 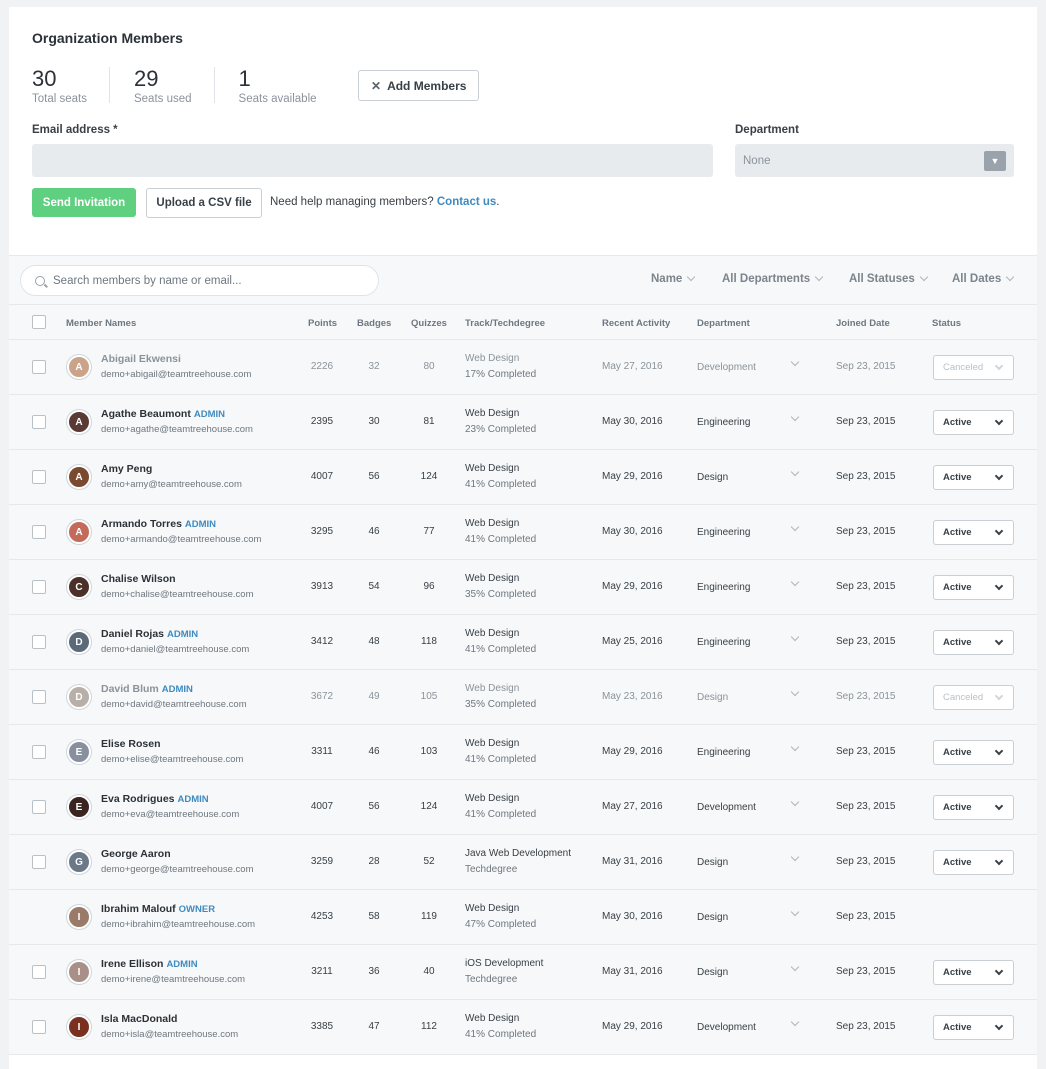 I want to click on col-badges: Badges, so click(x=374, y=323).